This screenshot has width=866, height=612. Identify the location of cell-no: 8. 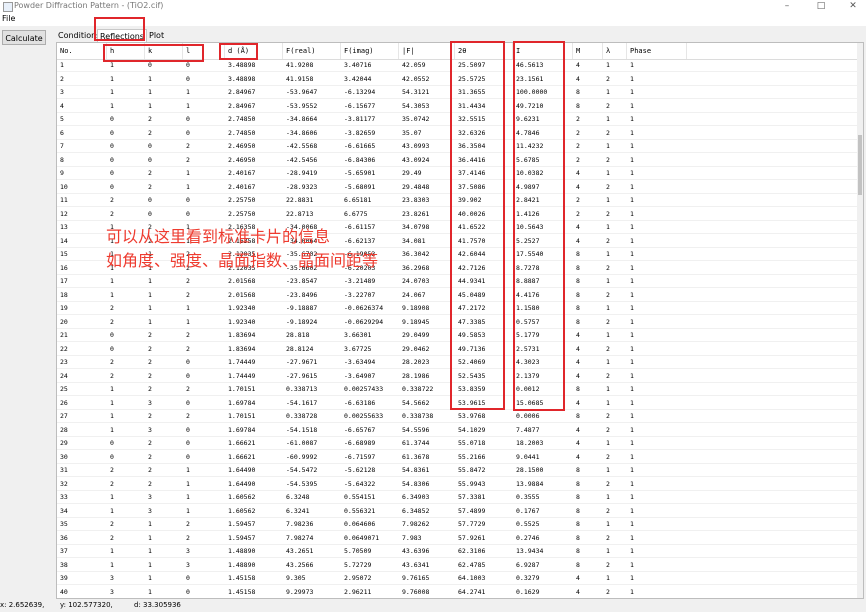
(62, 159).